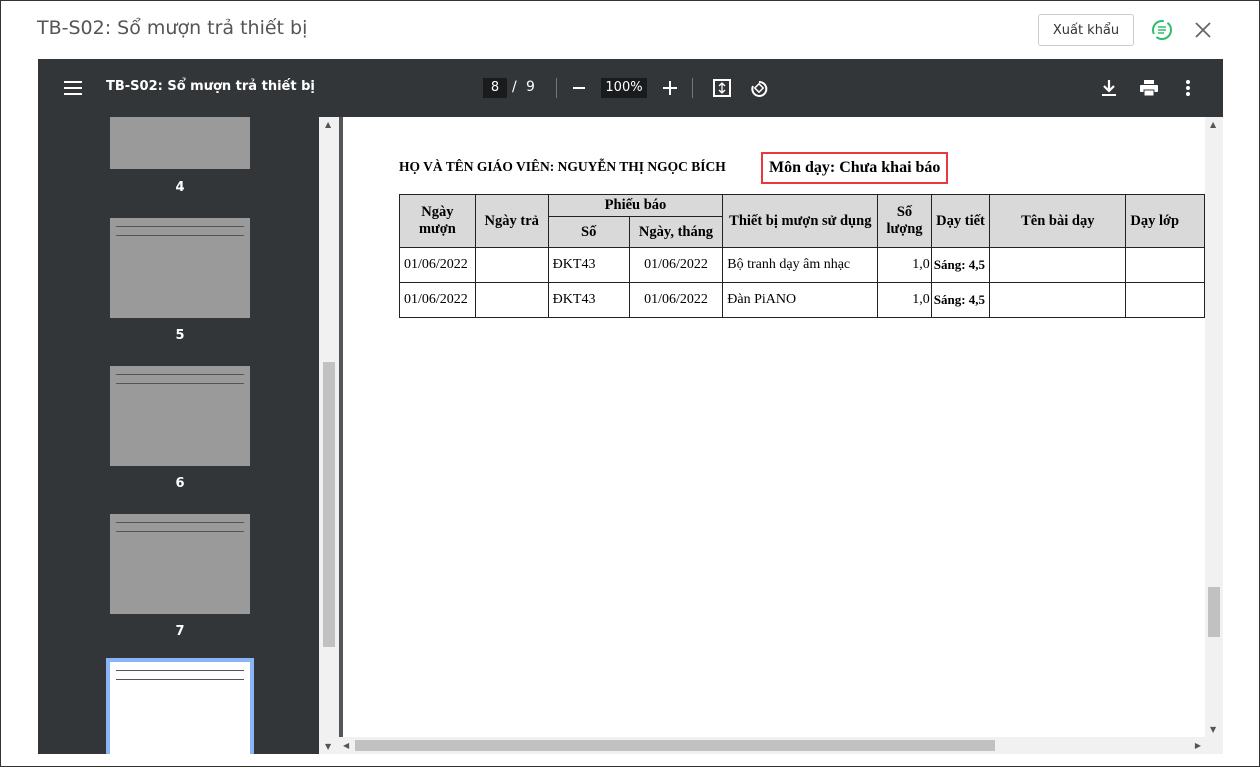  Describe the element at coordinates (172, 28) in the screenshot. I see `dialog-title: TB-S02: Sổ mượn trả thiết bị` at that location.